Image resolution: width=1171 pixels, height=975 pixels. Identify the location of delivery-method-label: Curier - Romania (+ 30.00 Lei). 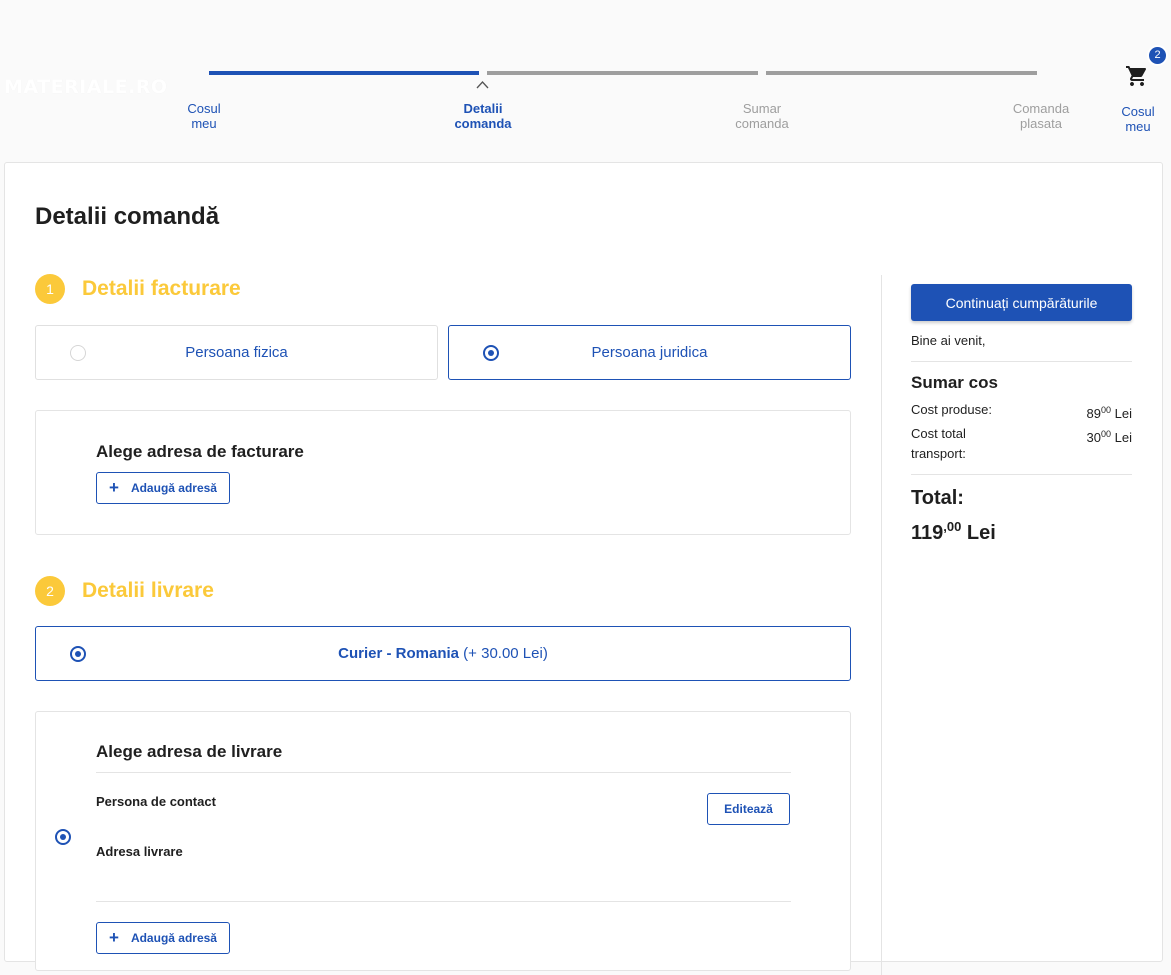
(443, 653).